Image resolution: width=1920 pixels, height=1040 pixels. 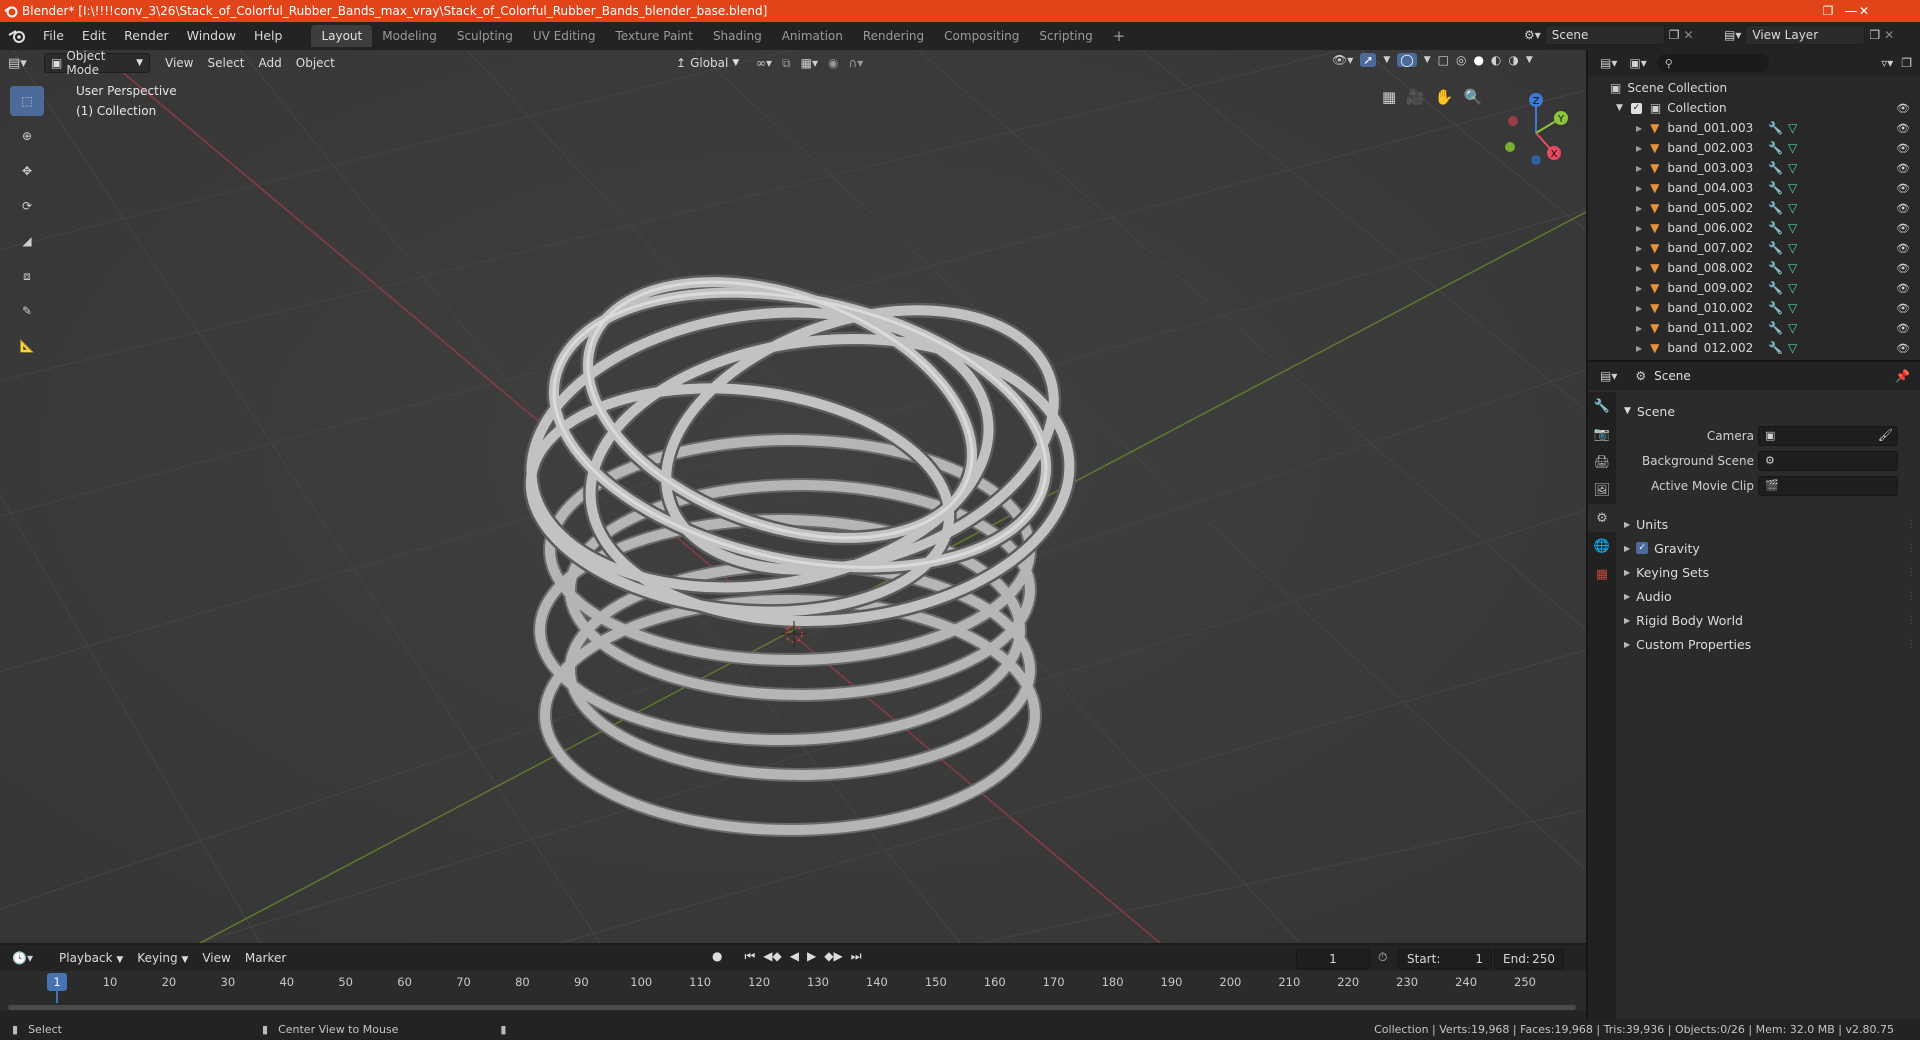 I want to click on tab-scripting: Scripting, so click(x=1065, y=36).